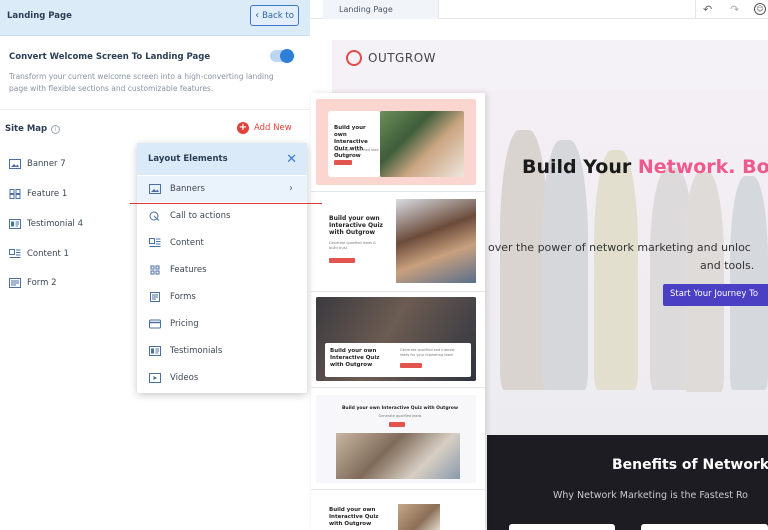 Image resolution: width=768 pixels, height=530 pixels. Describe the element at coordinates (184, 324) in the screenshot. I see `menu-item-label: Pricing` at that location.